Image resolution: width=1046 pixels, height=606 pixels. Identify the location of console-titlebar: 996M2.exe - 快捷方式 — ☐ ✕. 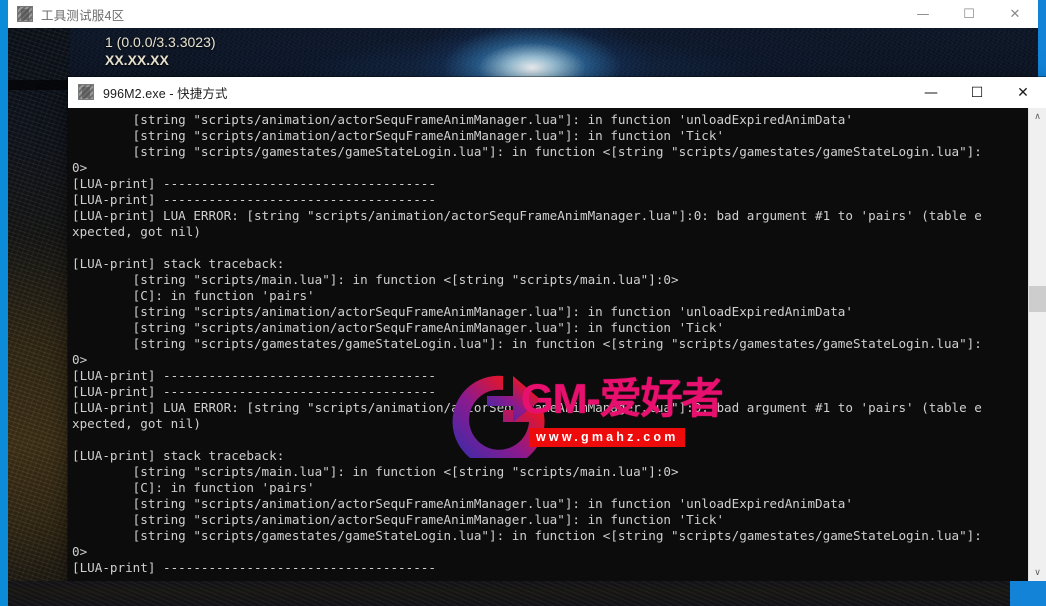
(557, 92).